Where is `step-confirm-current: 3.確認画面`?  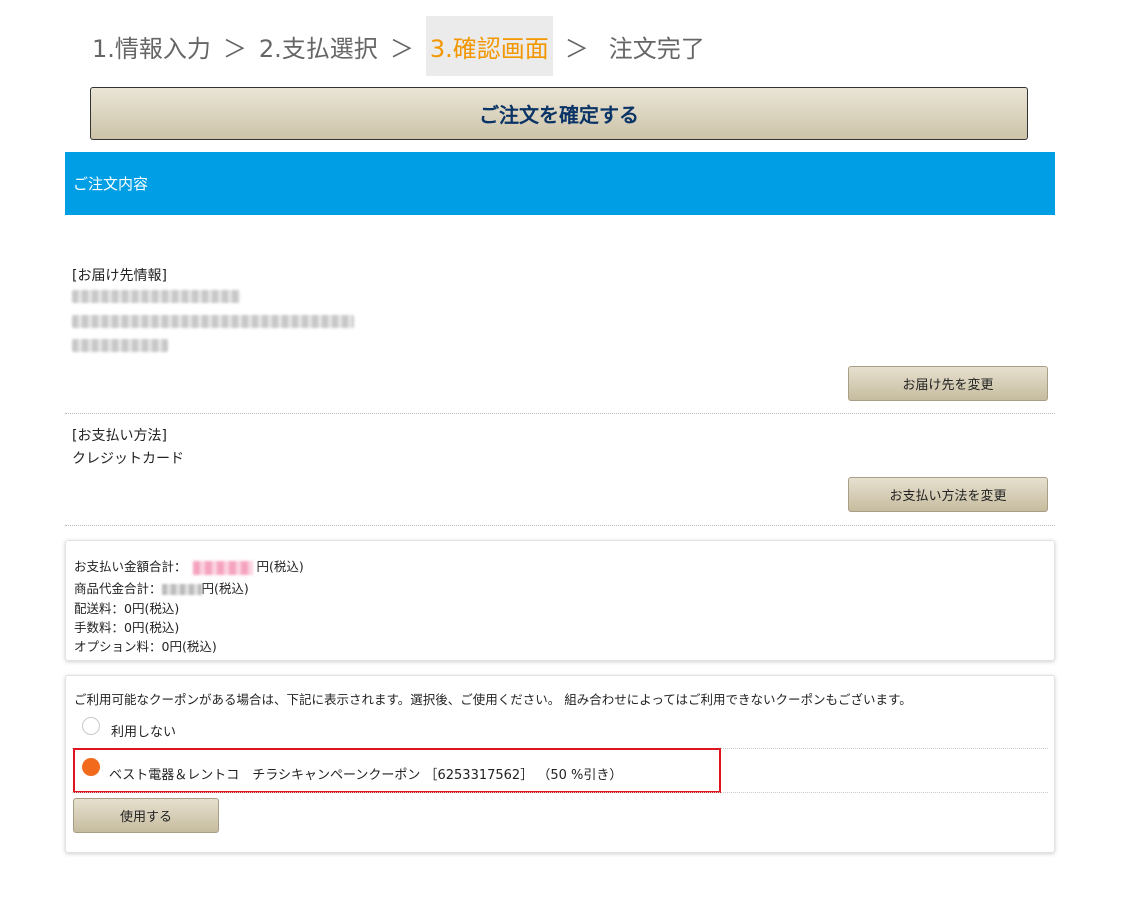 step-confirm-current: 3.確認画面 is located at coordinates (489, 46).